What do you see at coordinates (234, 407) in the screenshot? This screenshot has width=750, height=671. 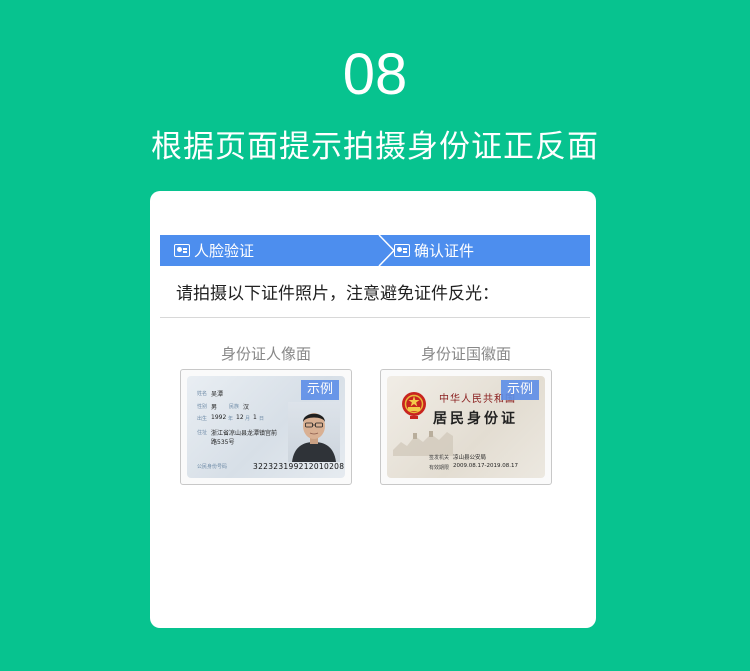 I see `ethnic-label: 民族` at bounding box center [234, 407].